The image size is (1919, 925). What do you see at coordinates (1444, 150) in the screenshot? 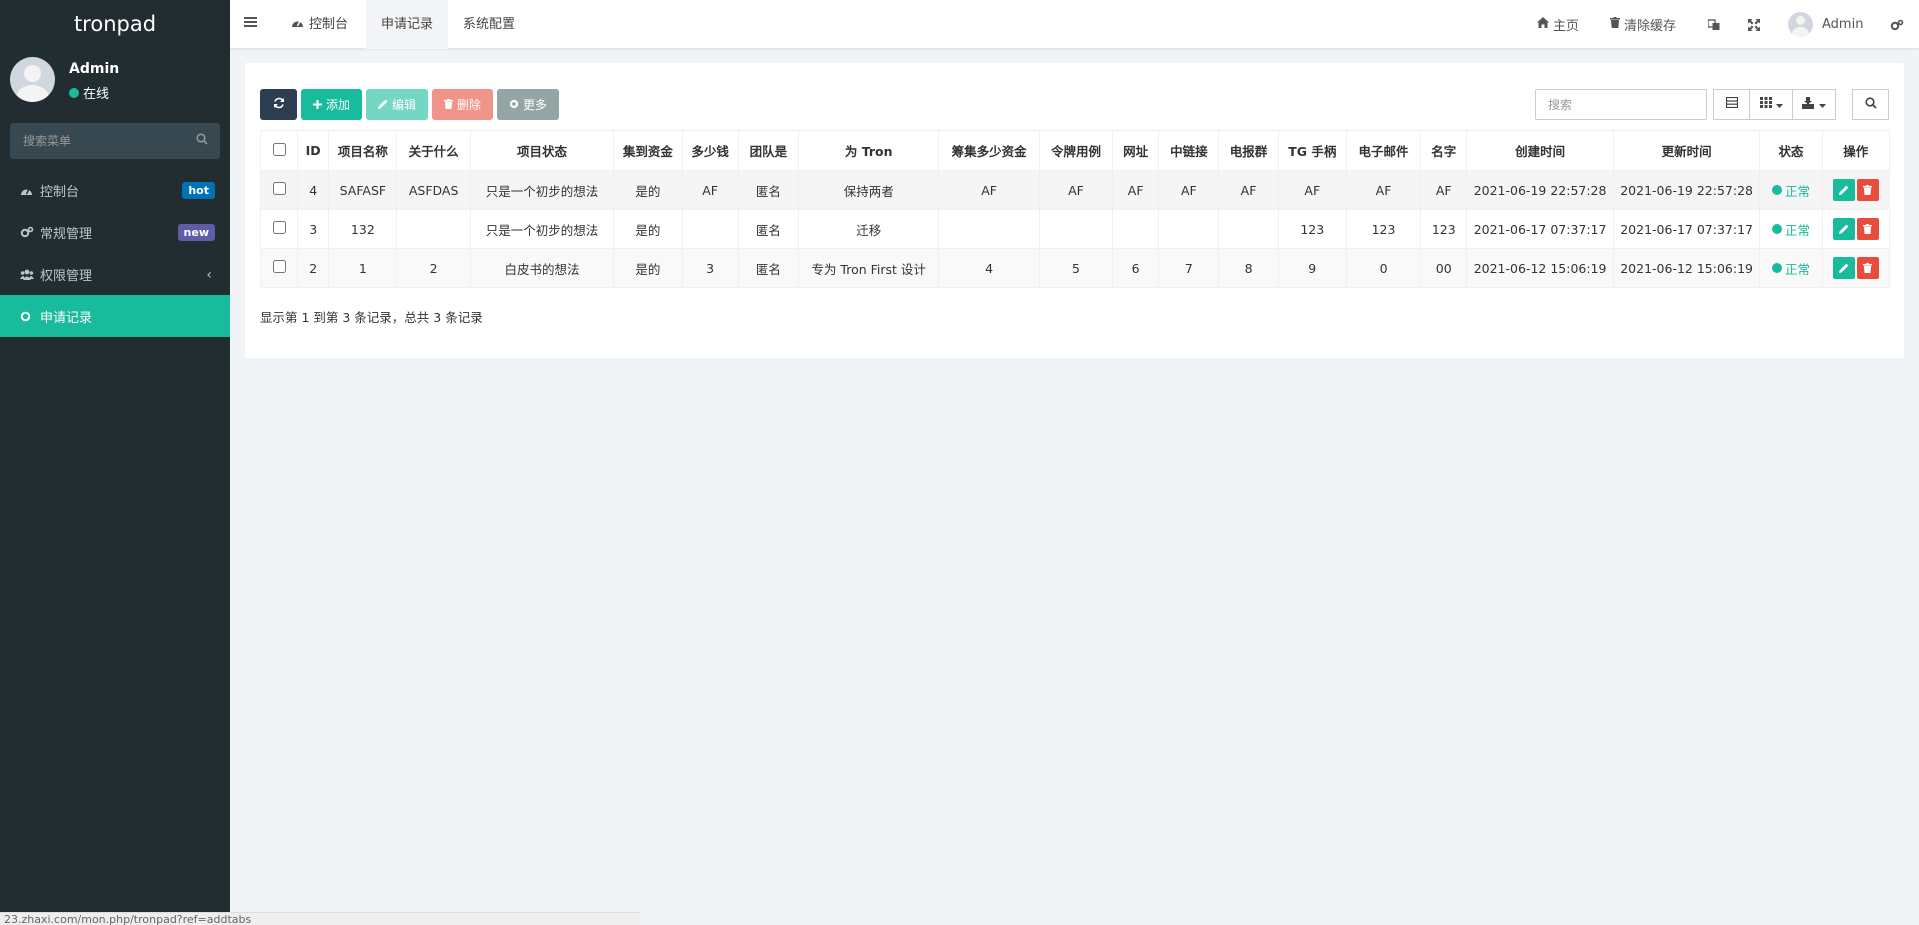
I see `column-header: 名字` at bounding box center [1444, 150].